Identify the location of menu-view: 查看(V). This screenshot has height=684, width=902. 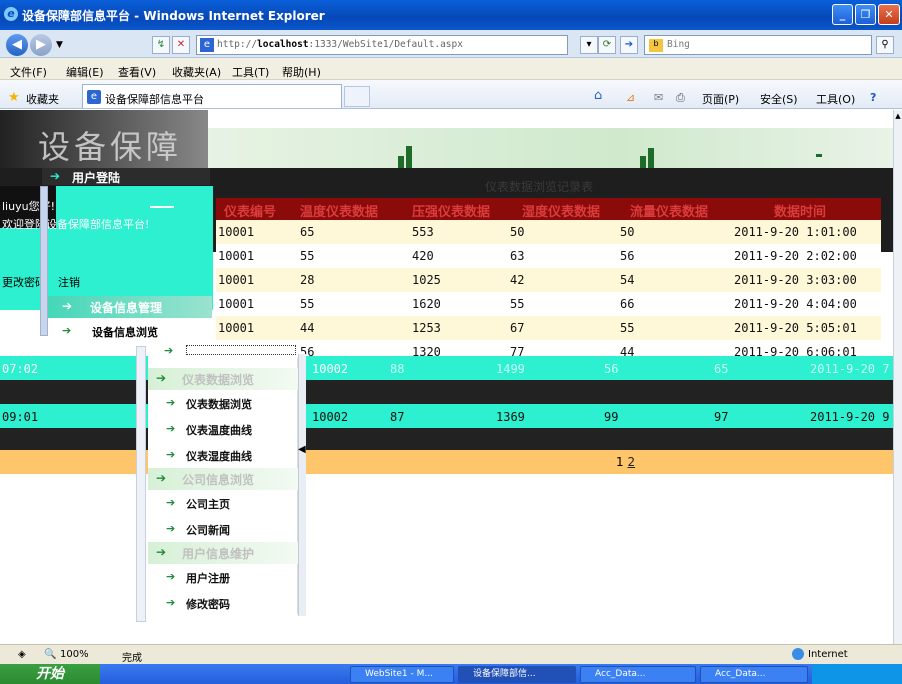
(137, 72).